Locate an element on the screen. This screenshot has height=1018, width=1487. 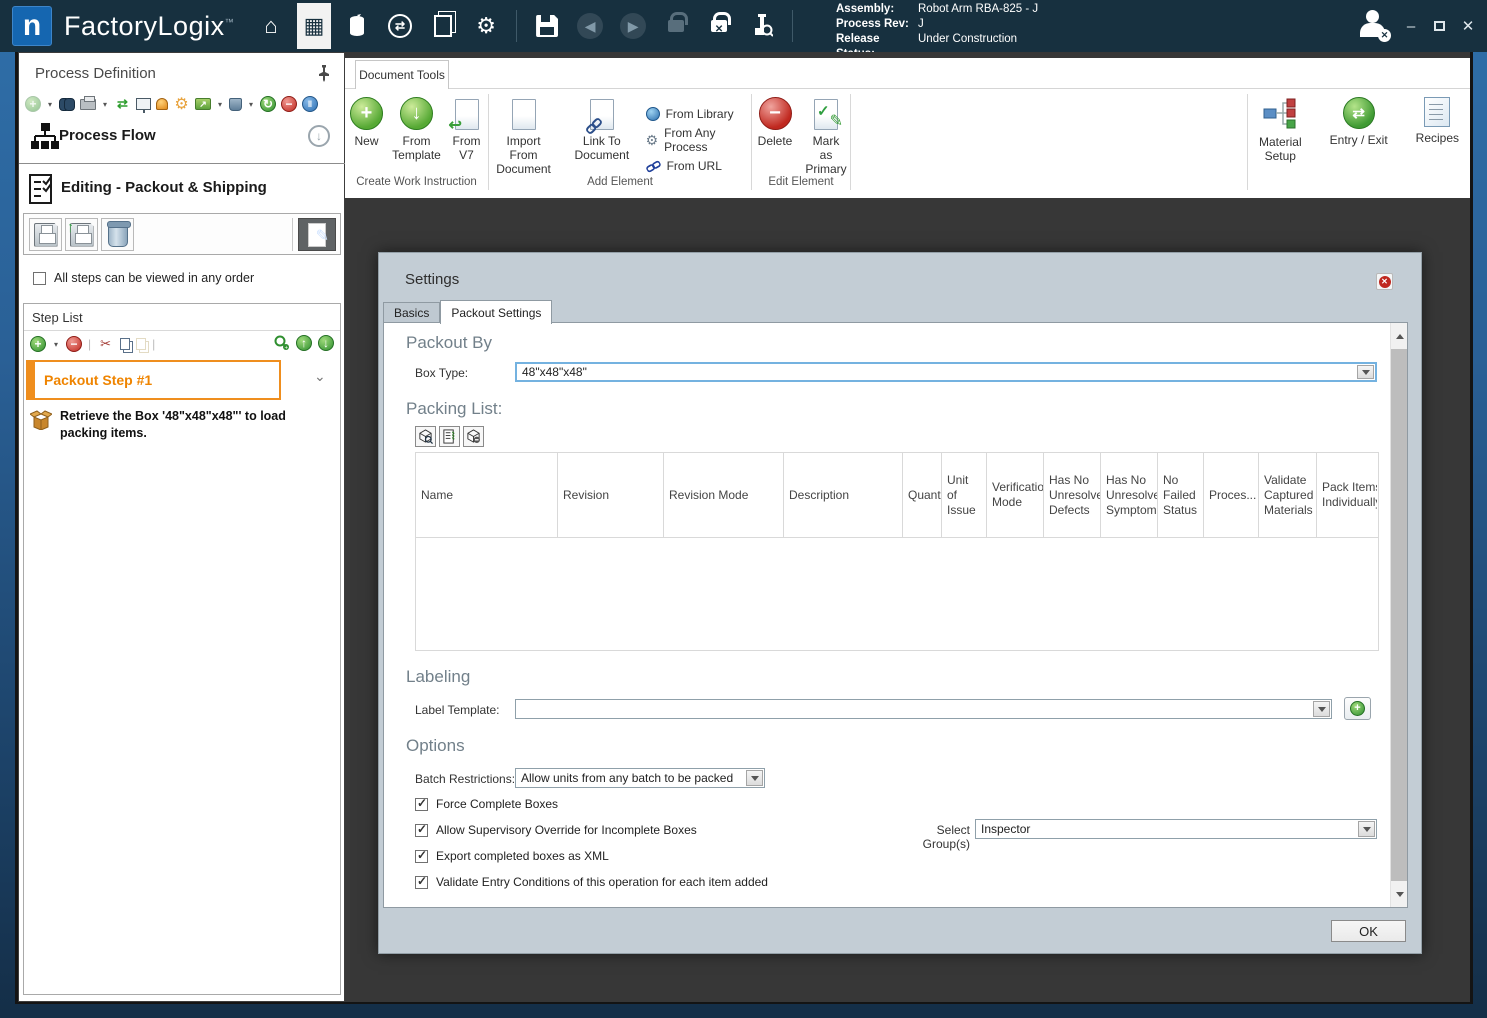
lock-close-icon: ✕ is located at coordinates (719, 26).